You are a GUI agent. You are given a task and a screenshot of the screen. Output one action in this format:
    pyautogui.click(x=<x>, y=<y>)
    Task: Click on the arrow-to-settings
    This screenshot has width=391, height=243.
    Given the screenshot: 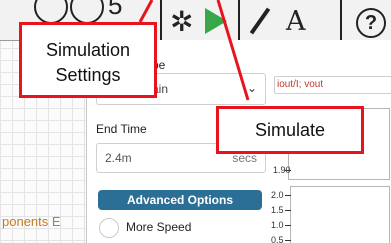 What is the action you would take?
    pyautogui.click(x=146, y=11)
    